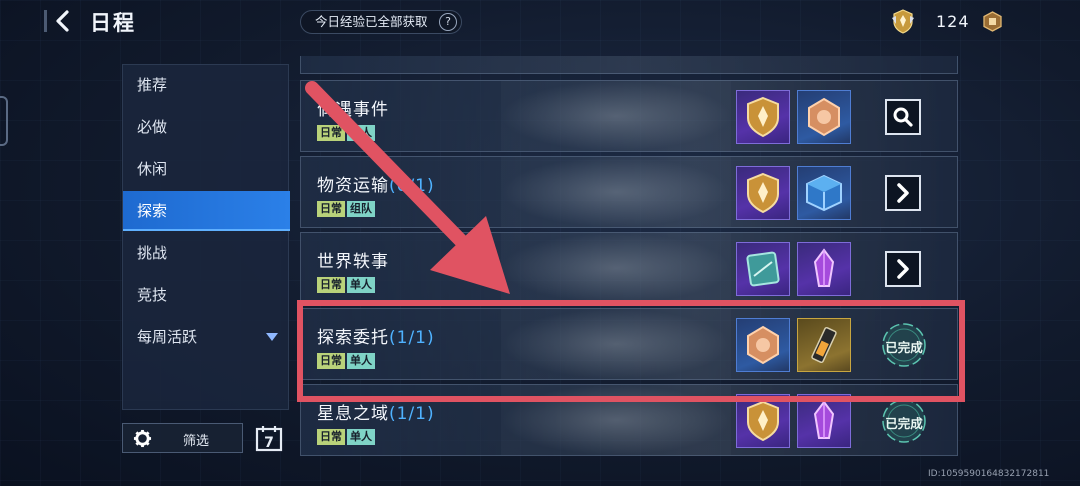  I want to click on filter-button: 筛选, so click(182, 438).